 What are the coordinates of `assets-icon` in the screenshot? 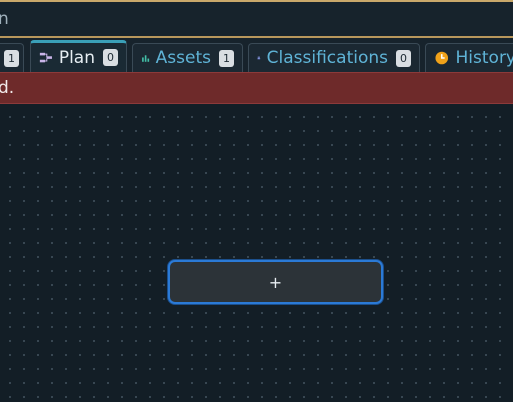 It's located at (146, 58).